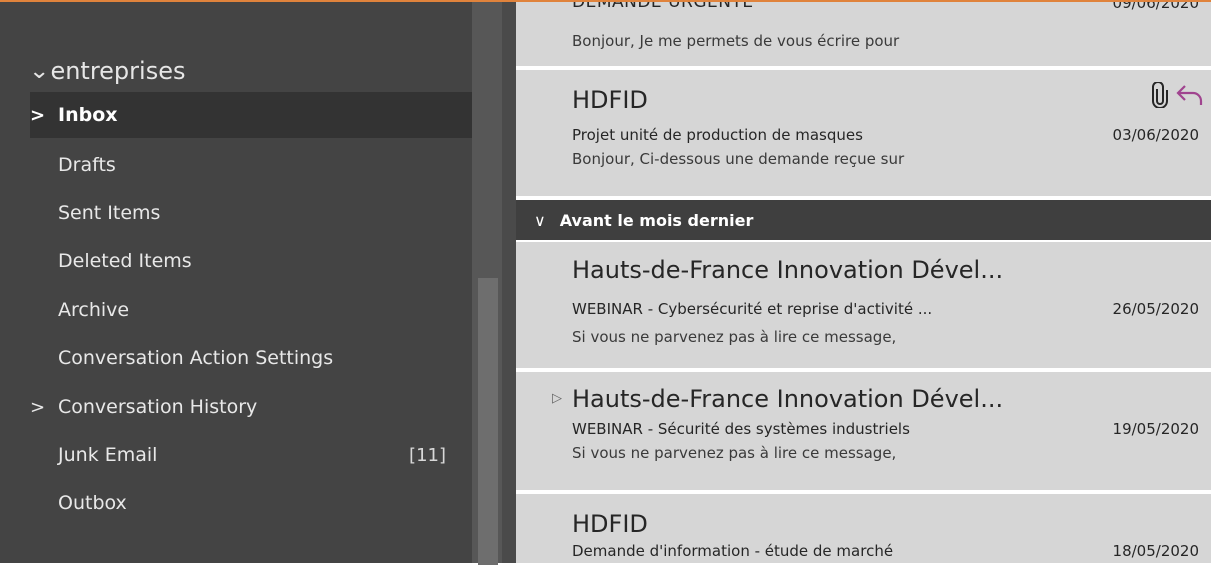  Describe the element at coordinates (1155, 135) in the screenshot. I see `message-date: 03/06/2020` at that location.